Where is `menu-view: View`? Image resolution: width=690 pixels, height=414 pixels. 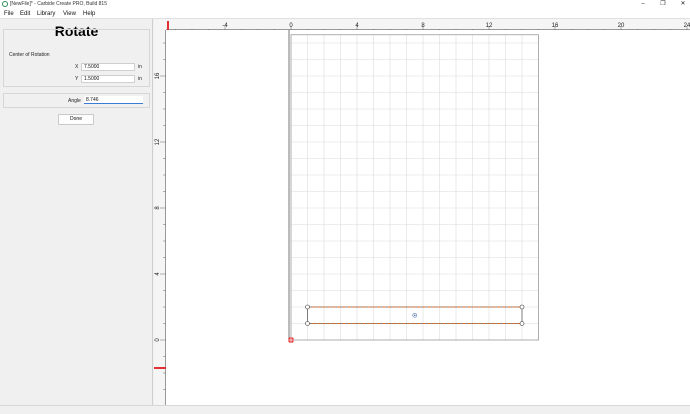
menu-view: View is located at coordinates (69, 14).